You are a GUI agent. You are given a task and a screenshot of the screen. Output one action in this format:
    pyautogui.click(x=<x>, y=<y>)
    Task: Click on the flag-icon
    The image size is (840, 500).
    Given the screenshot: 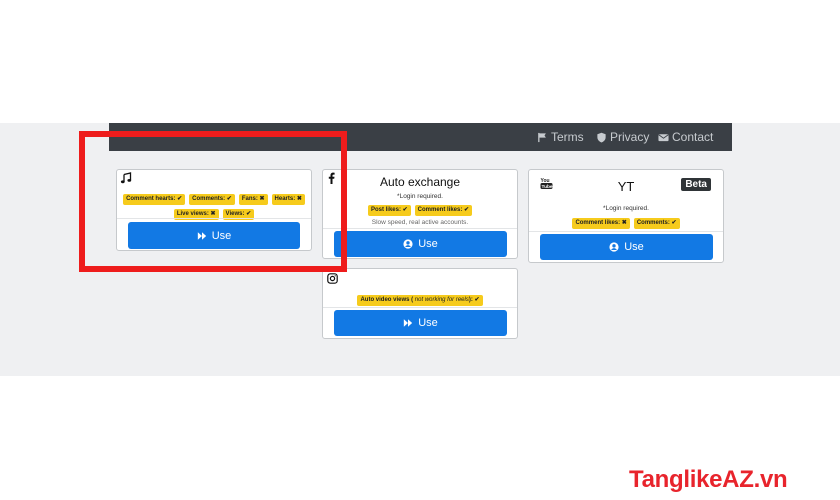 What is the action you would take?
    pyautogui.click(x=542, y=137)
    